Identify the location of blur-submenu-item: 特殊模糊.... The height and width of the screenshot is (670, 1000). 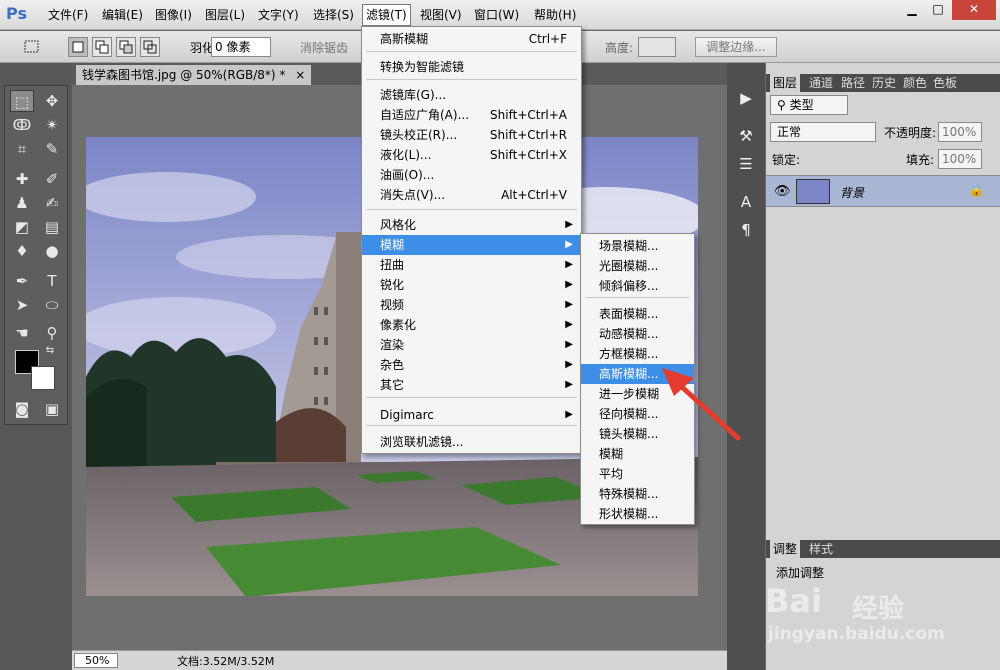
(637, 494).